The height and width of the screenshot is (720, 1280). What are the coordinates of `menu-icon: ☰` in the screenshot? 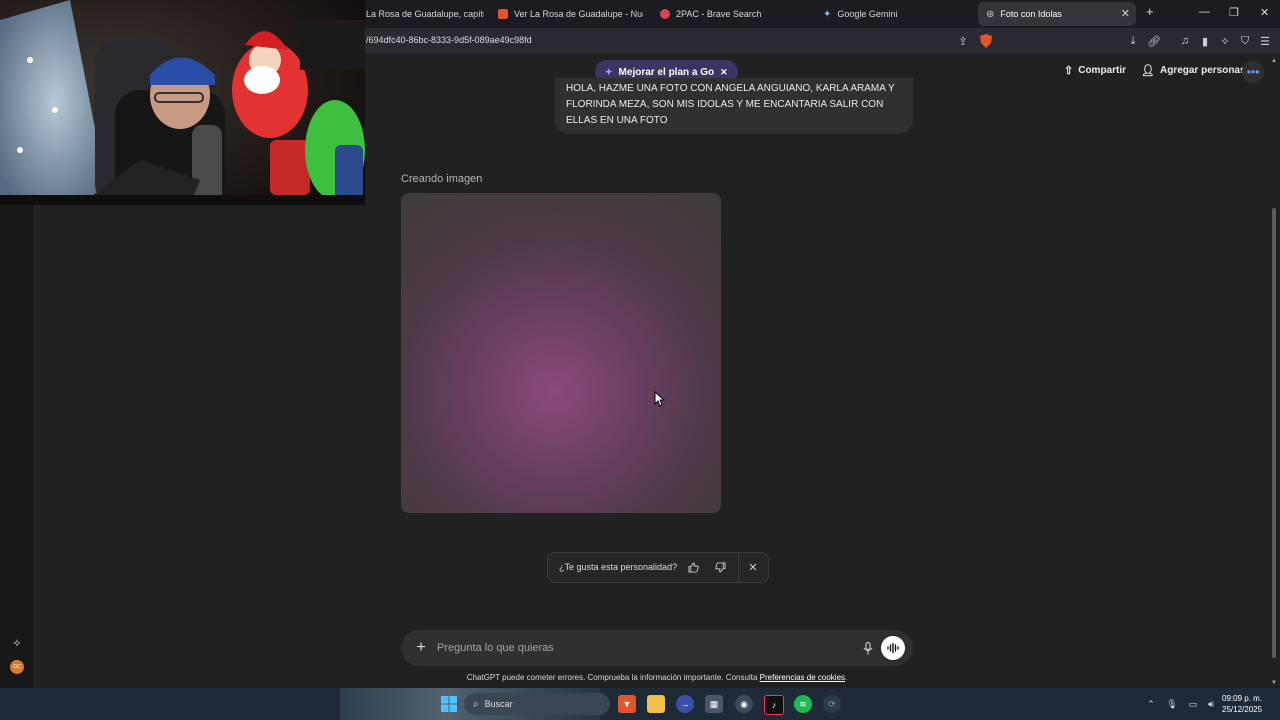 It's located at (1265, 41).